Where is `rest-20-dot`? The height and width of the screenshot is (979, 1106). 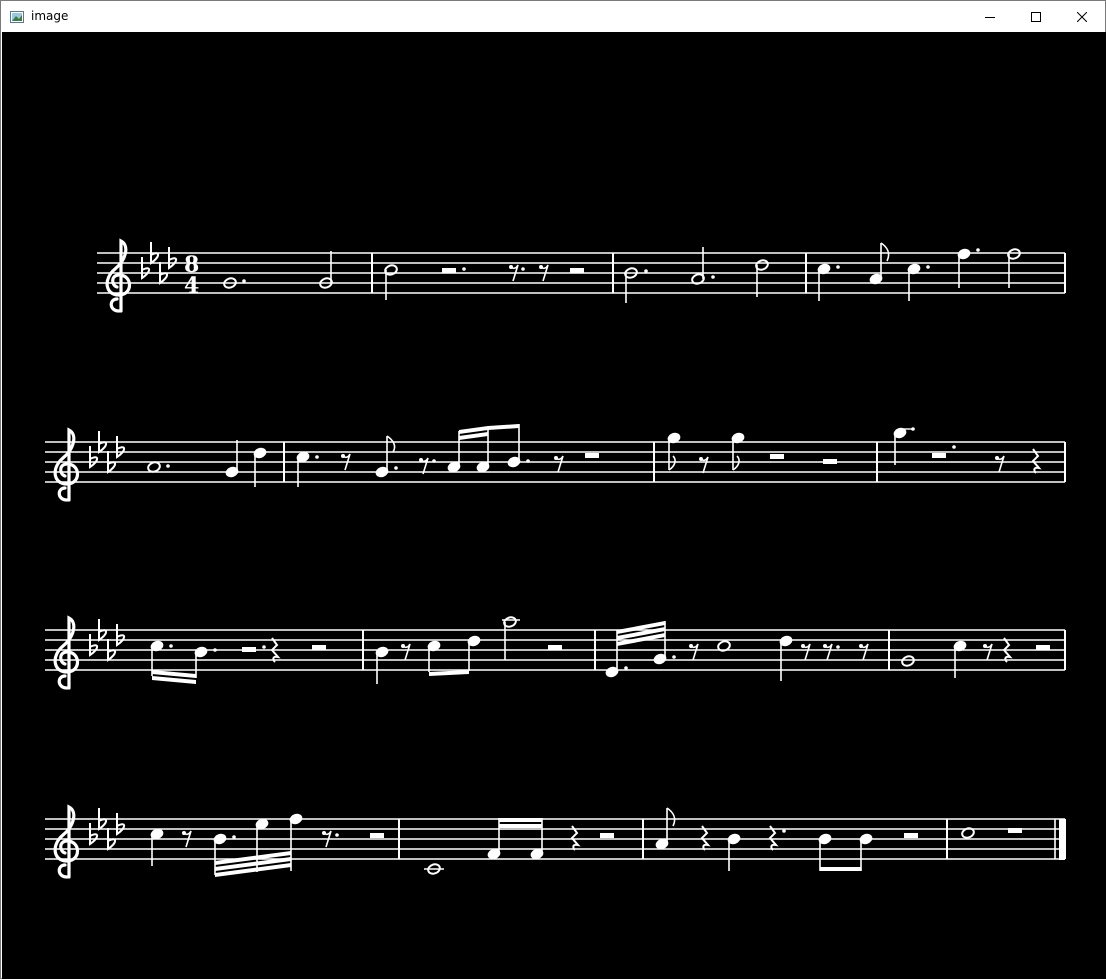 rest-20-dot is located at coordinates (691, 646).